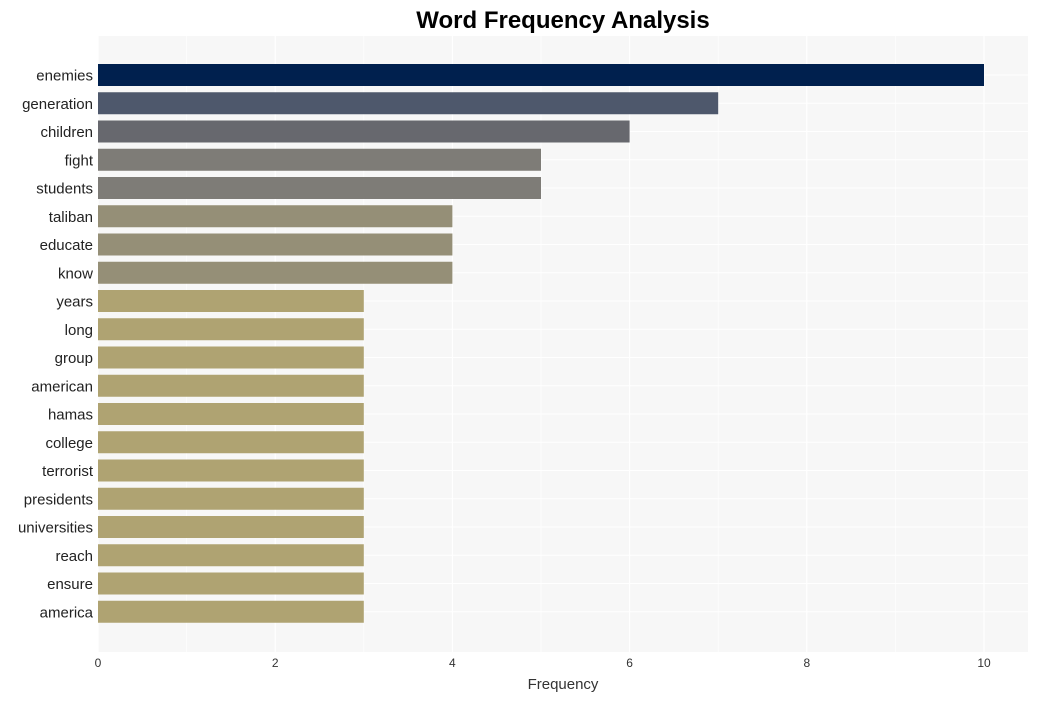 Image resolution: width=1038 pixels, height=701 pixels. What do you see at coordinates (231, 583) in the screenshot?
I see `bar-ensure` at bounding box center [231, 583].